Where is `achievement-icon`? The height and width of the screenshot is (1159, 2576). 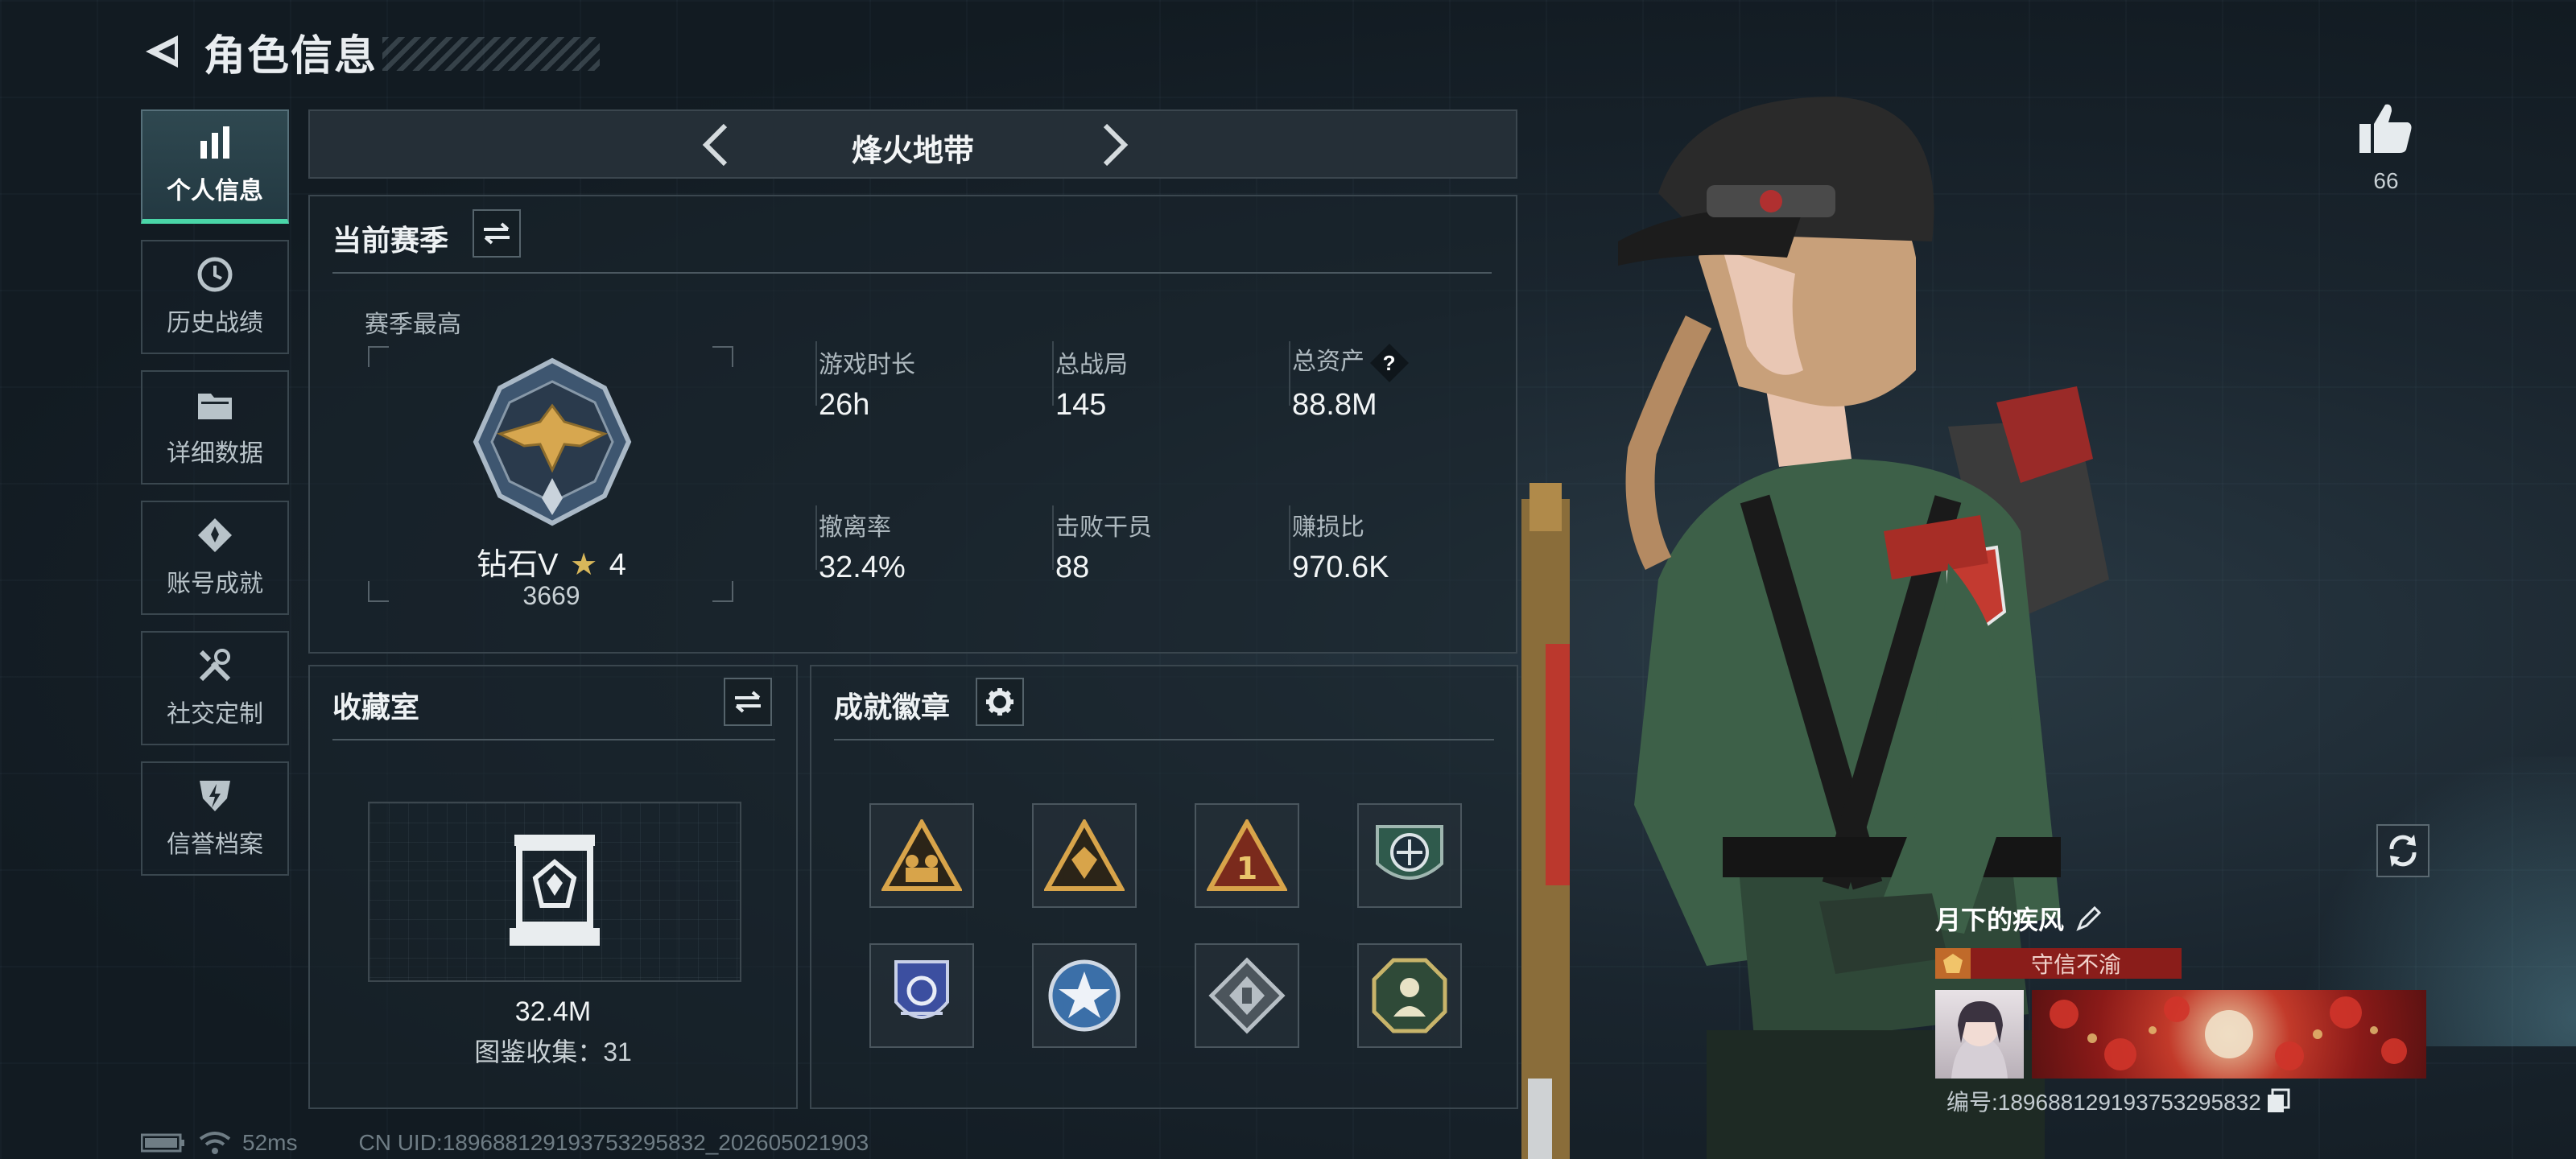
achievement-icon is located at coordinates (214, 535).